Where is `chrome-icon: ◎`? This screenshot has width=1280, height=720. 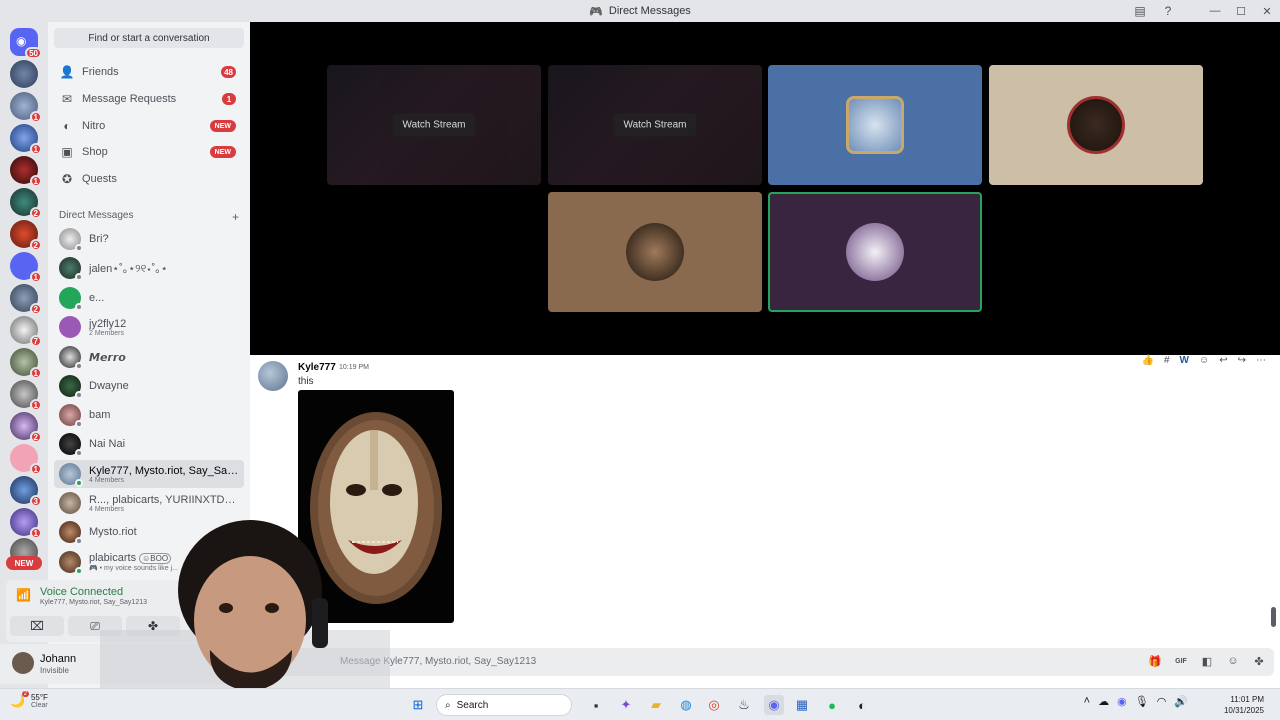
chrome-icon: ◎ is located at coordinates (714, 705).